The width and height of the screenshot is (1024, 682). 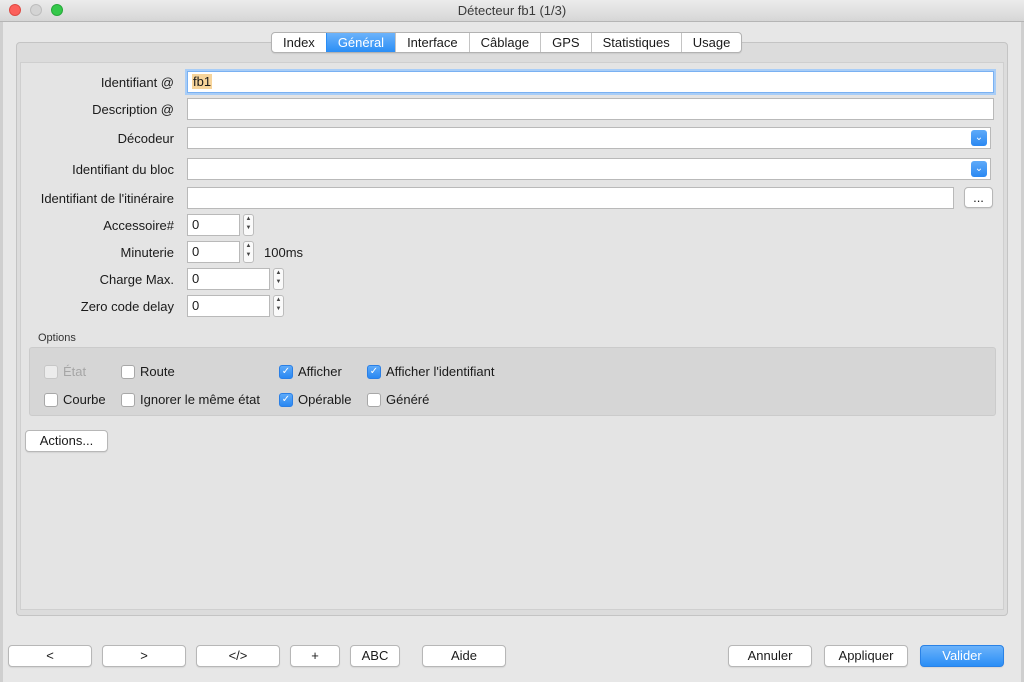 What do you see at coordinates (75, 399) in the screenshot?
I see `courbe-checkbox: Courbe` at bounding box center [75, 399].